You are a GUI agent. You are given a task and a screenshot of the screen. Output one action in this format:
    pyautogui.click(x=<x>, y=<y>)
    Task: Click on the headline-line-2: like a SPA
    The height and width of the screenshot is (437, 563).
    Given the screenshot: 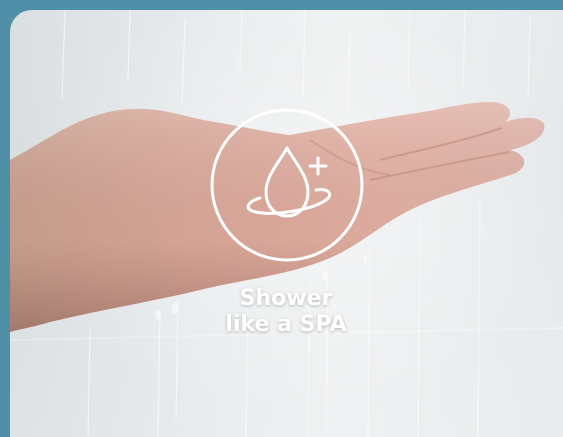 What is the action you would take?
    pyautogui.click(x=286, y=324)
    